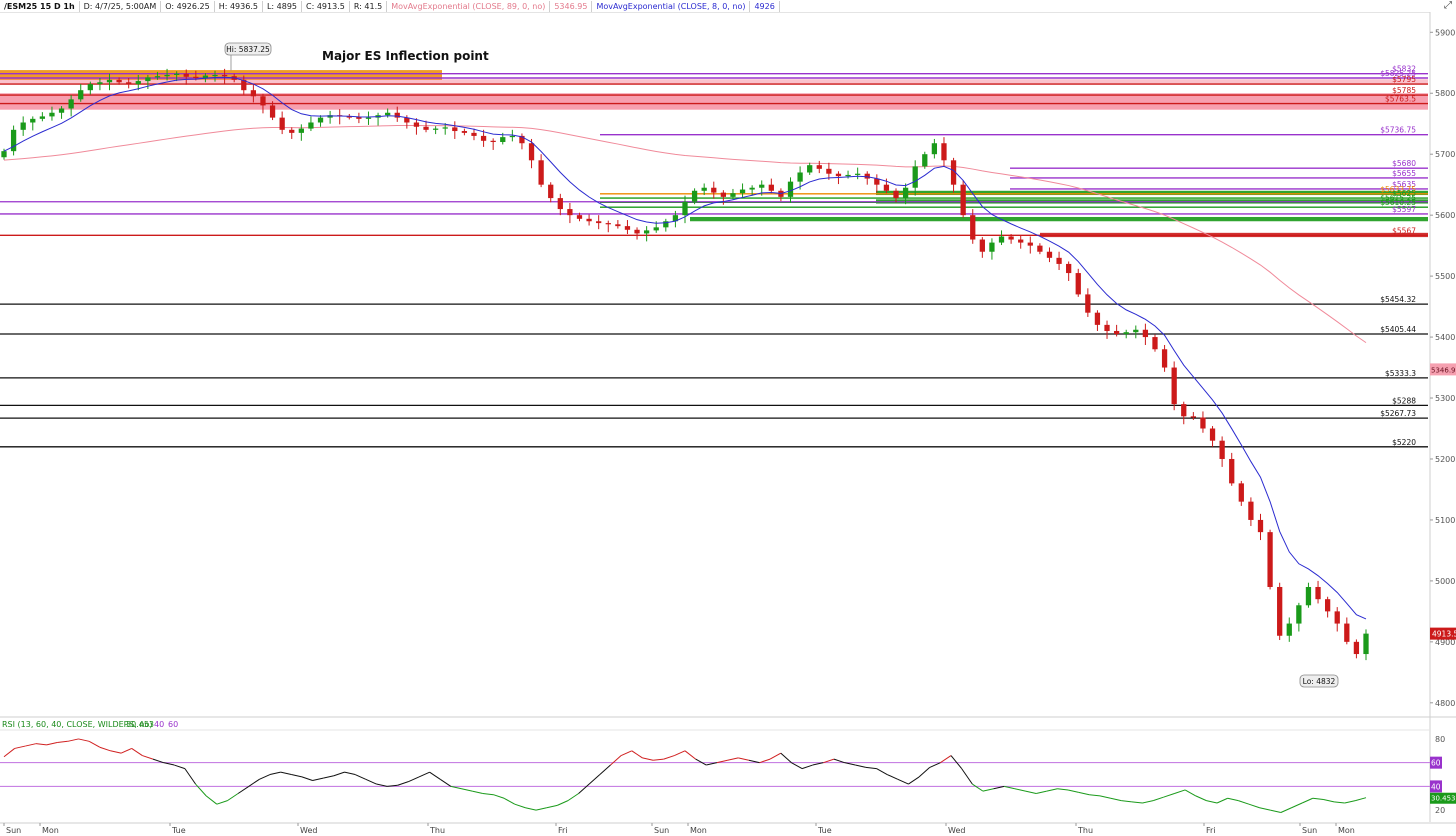 This screenshot has width=1456, height=836. What do you see at coordinates (1398, 329) in the screenshot?
I see `level-label: $5405.44` at bounding box center [1398, 329].